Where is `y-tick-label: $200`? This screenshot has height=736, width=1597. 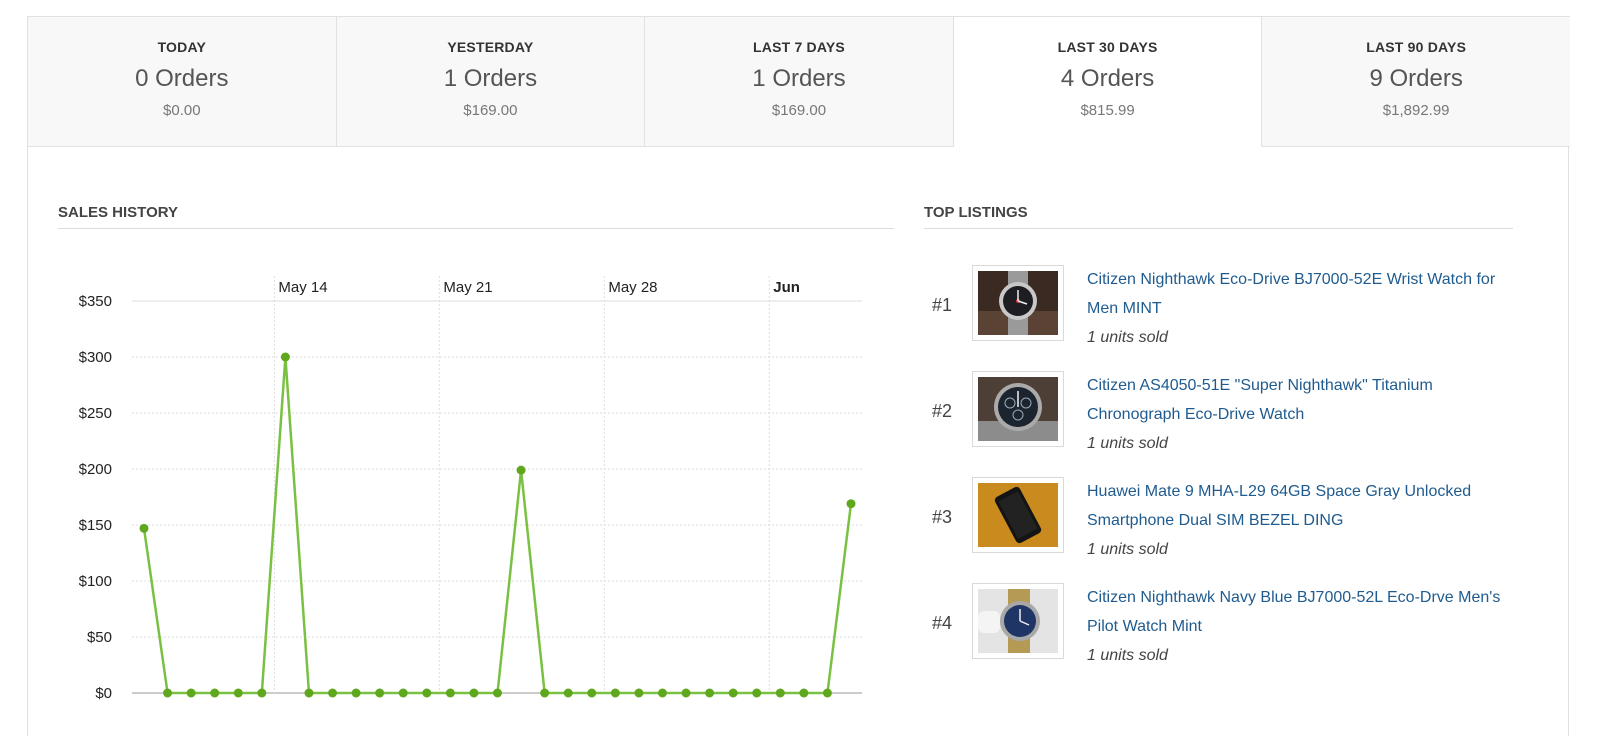
y-tick-label: $200 is located at coordinates (95, 469).